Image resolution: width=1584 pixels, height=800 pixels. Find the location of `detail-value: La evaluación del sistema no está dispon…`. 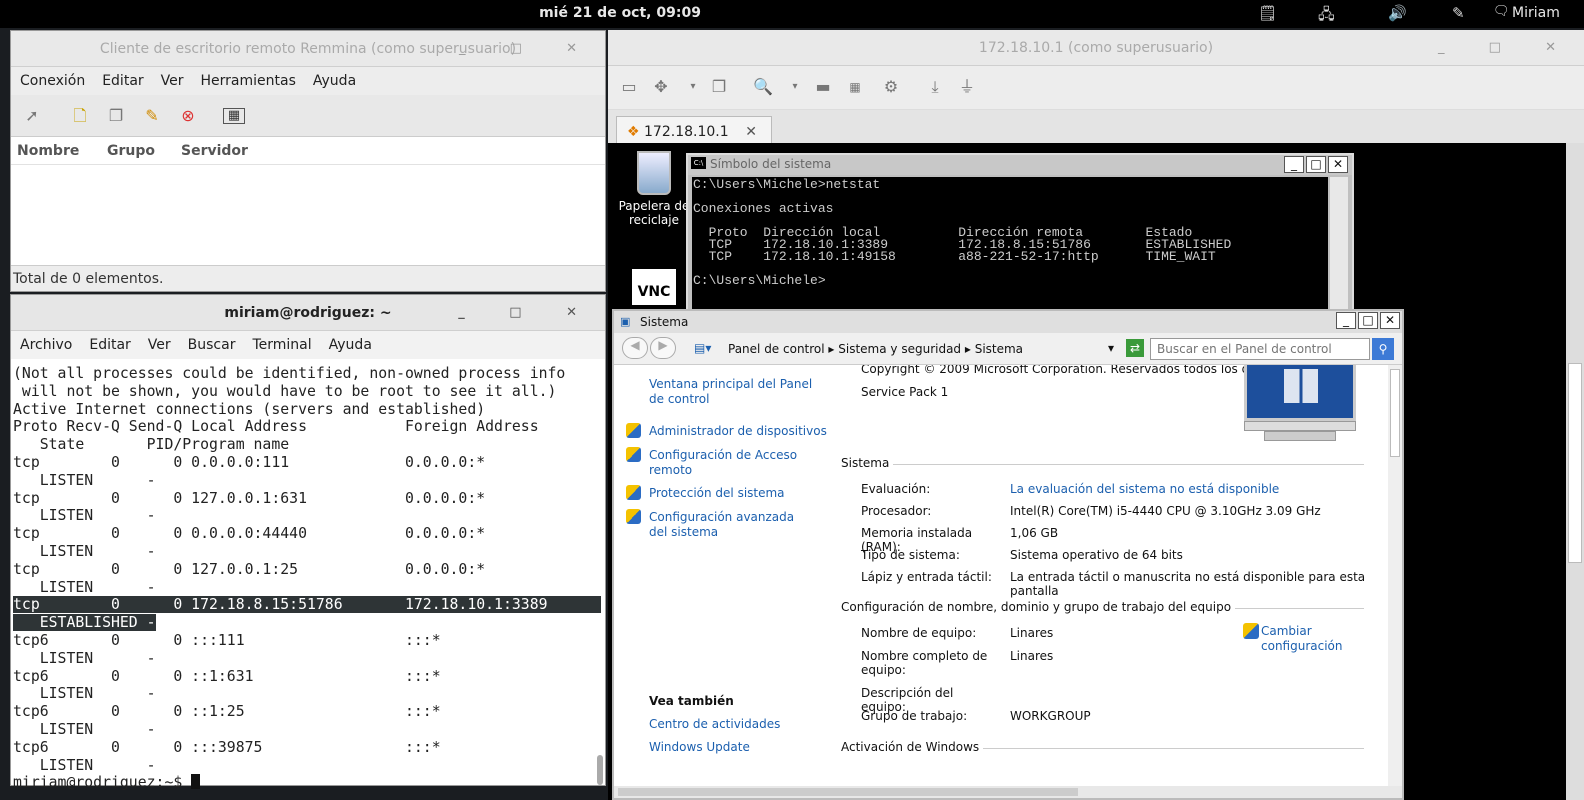

detail-value: La evaluación del sistema no está dispon… is located at coordinates (1144, 489).